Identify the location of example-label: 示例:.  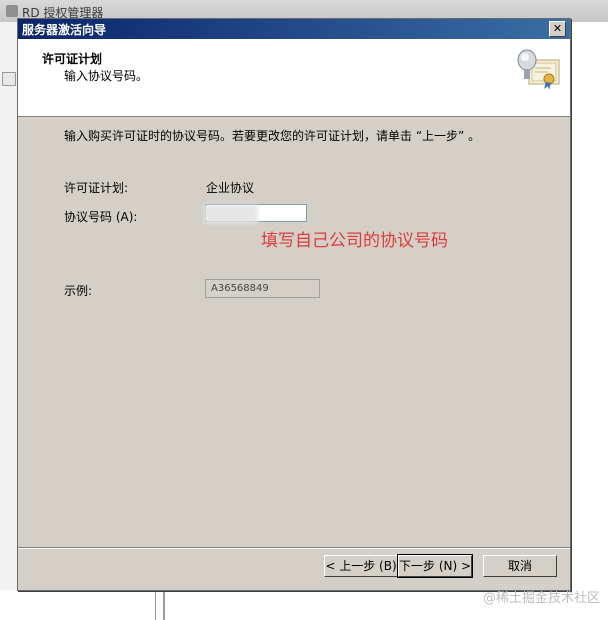
(78, 291).